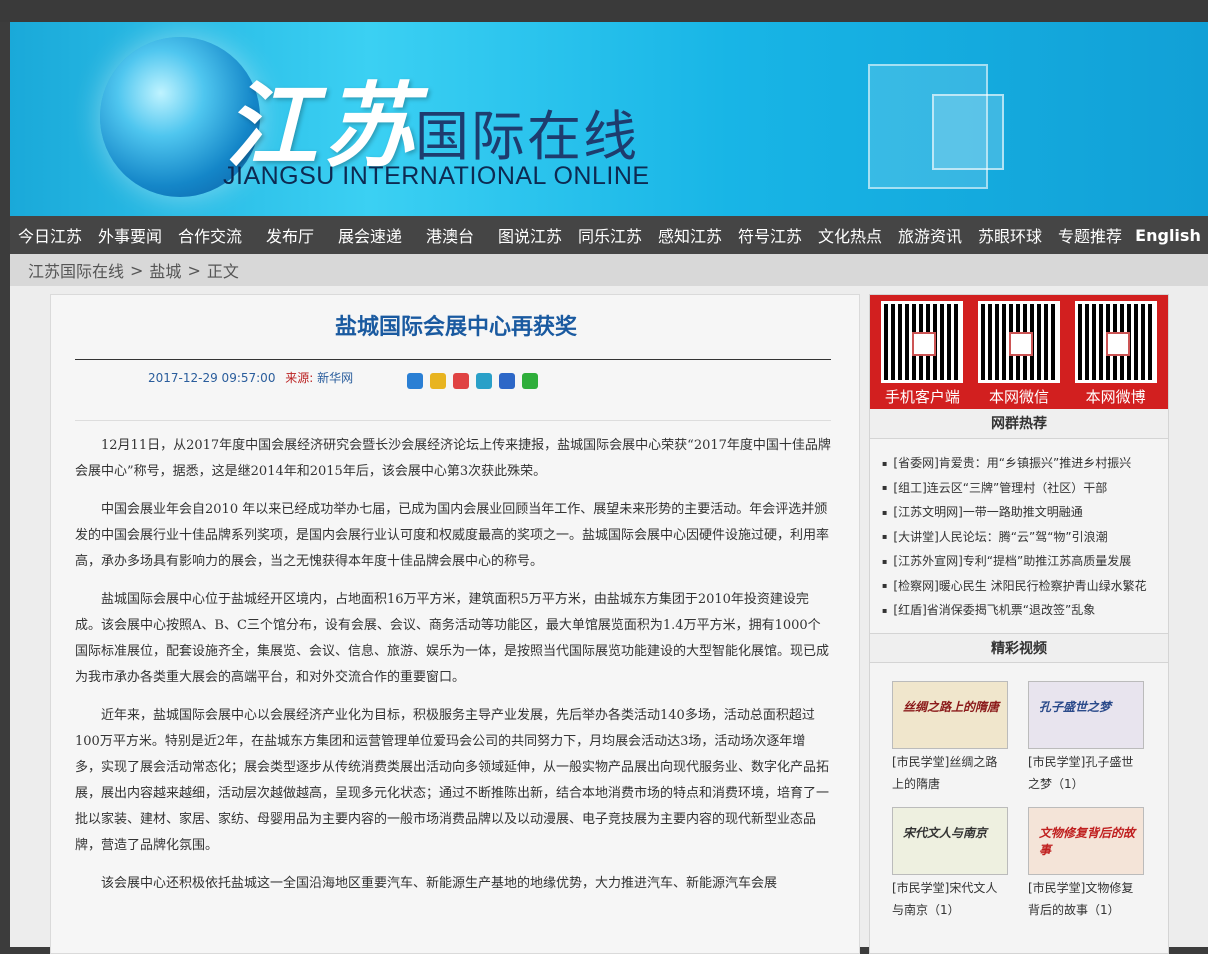 The width and height of the screenshot is (1208, 954). What do you see at coordinates (484, 381) in the screenshot?
I see `share-tqq-icon` at bounding box center [484, 381].